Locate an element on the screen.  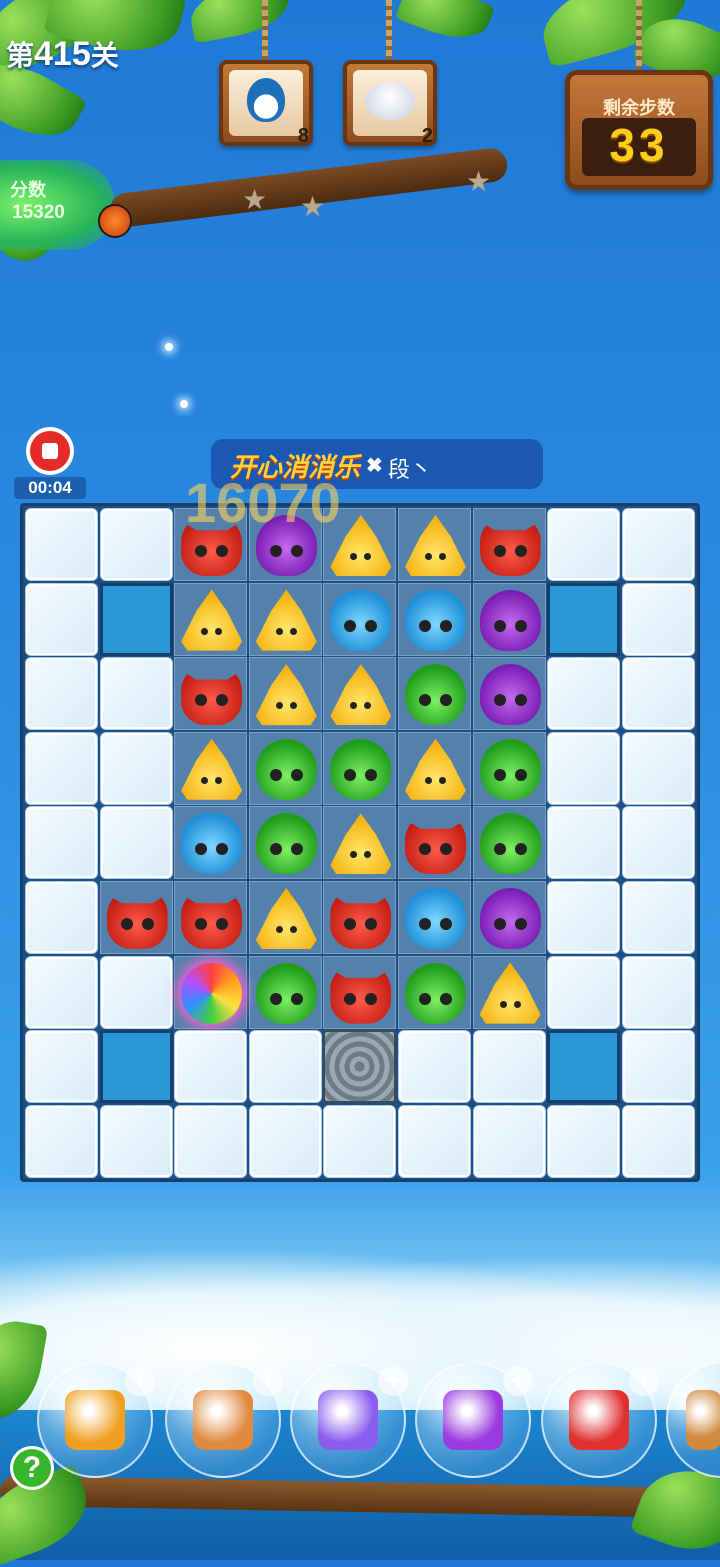
rainbow-bird-icon is located at coordinates (212, 993).